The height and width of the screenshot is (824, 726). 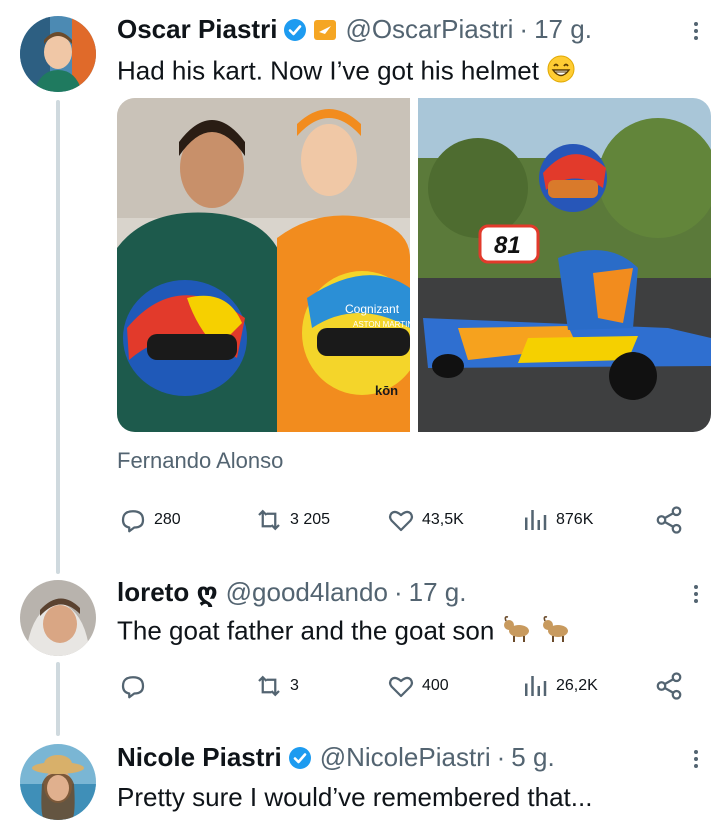 I want to click on tweet-header: loreto ღ @good4lando · 17 g., so click(x=291, y=592).